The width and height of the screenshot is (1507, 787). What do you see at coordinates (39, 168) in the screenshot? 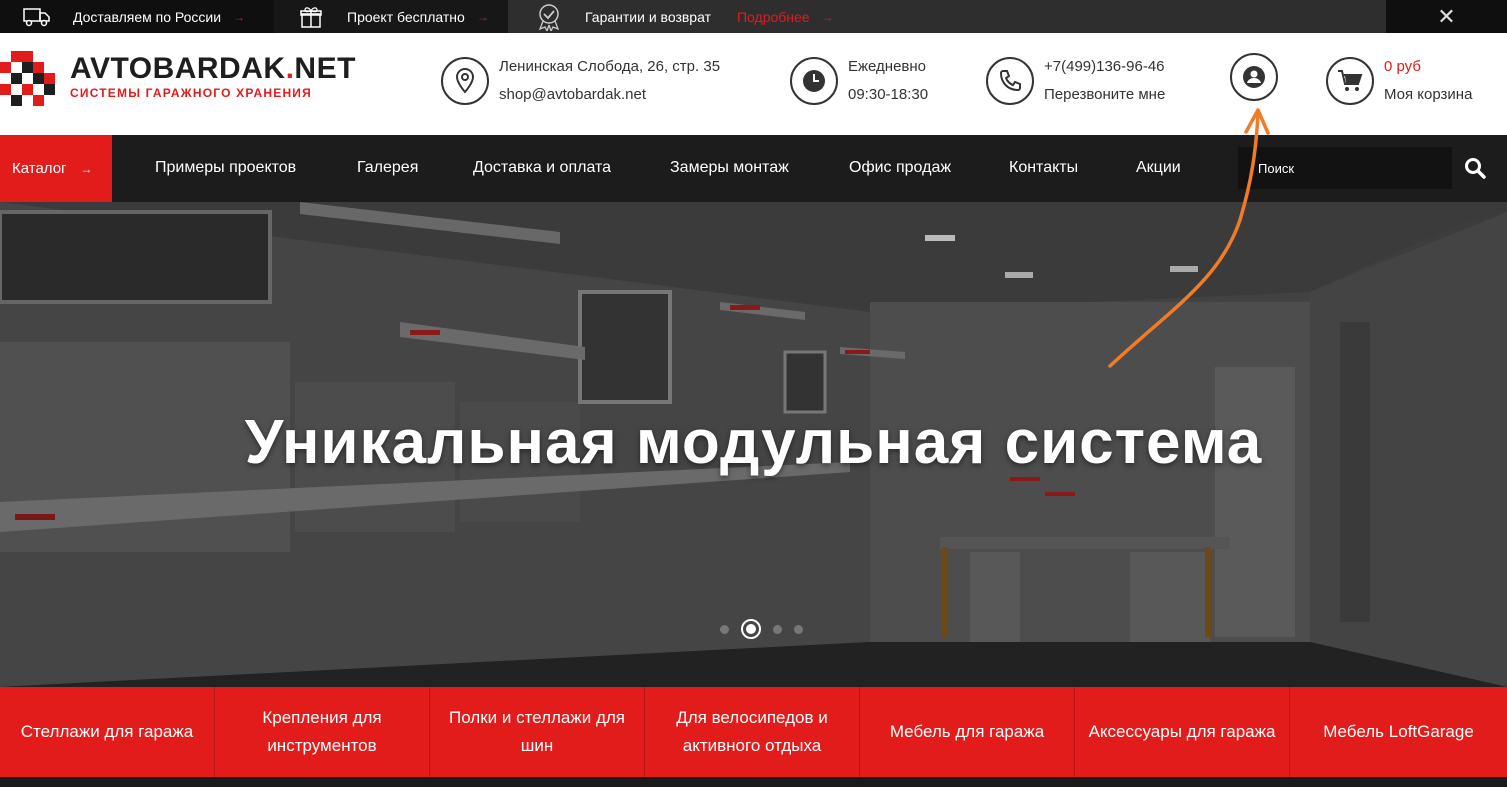
I see `catalog-label: Каталог` at bounding box center [39, 168].